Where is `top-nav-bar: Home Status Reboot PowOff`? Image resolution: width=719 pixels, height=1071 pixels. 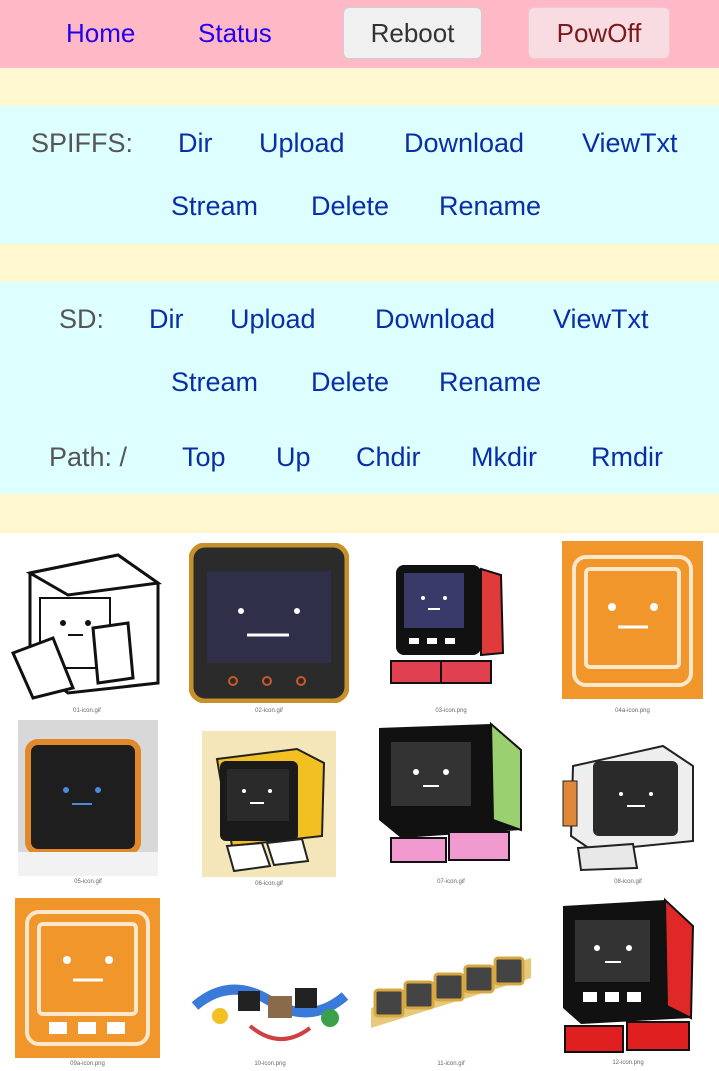
top-nav-bar: Home Status Reboot PowOff is located at coordinates (359, 34).